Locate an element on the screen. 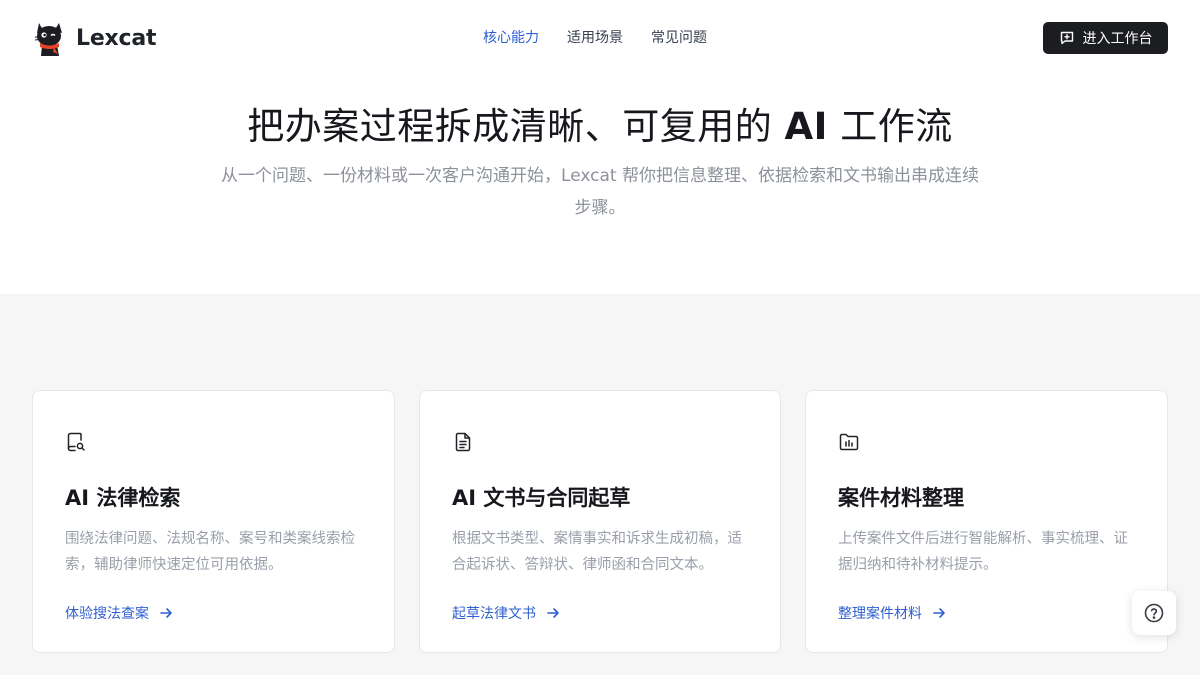 This screenshot has height=675, width=1200. link-label: 整理案件材料 is located at coordinates (880, 614).